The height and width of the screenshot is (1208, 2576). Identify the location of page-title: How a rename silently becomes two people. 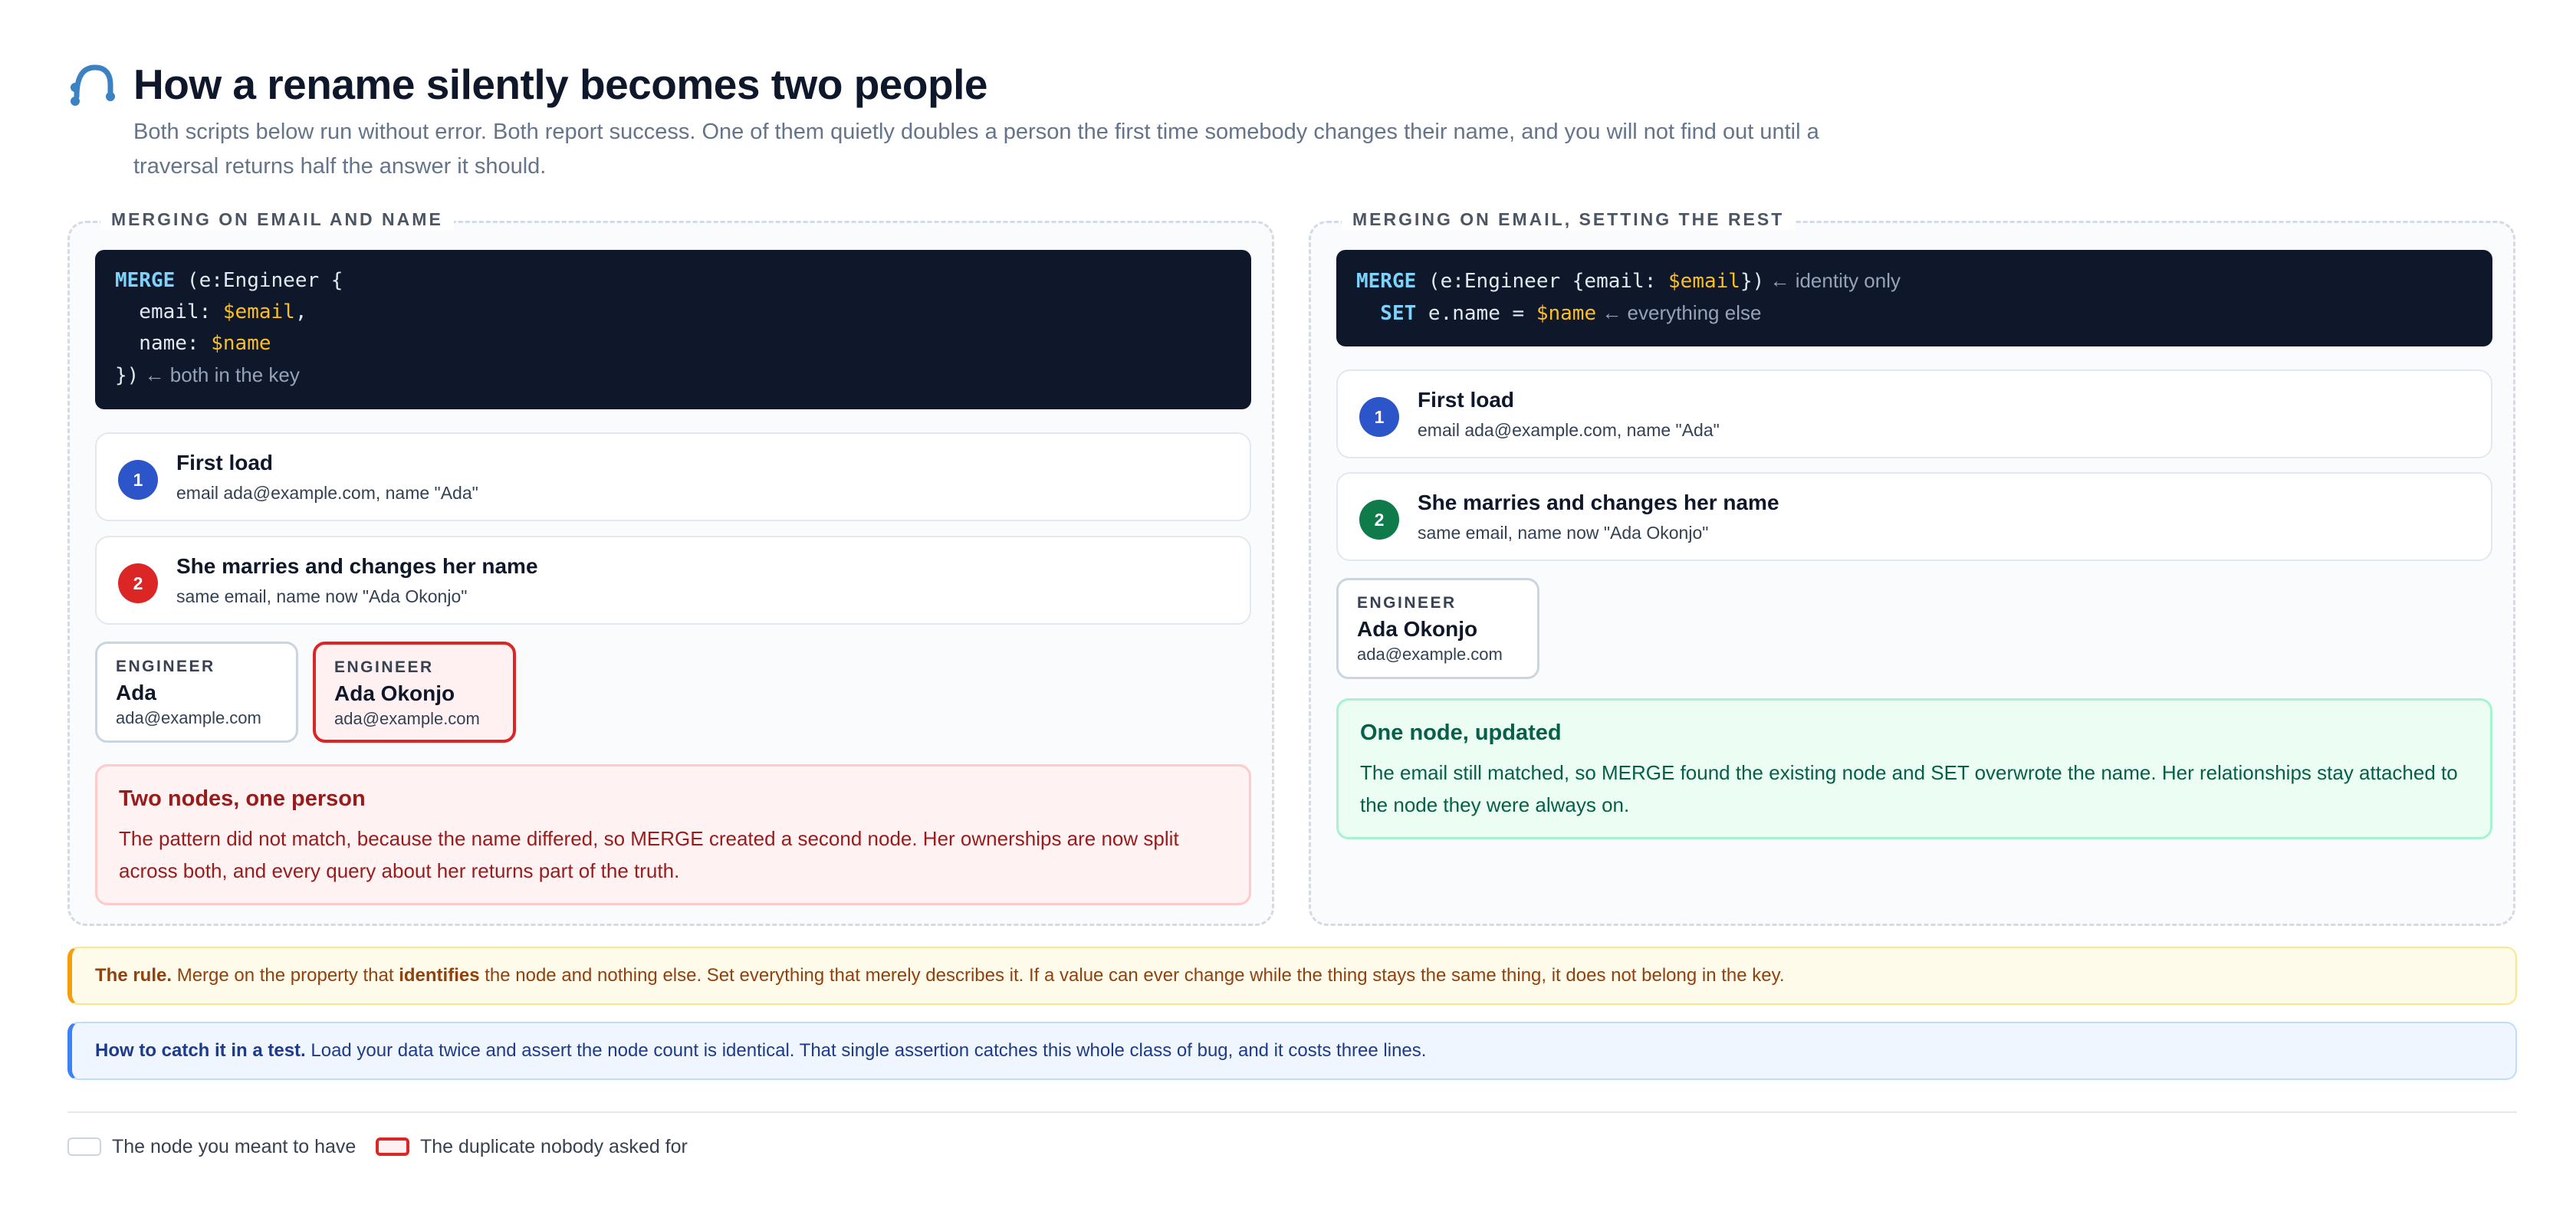
(560, 84).